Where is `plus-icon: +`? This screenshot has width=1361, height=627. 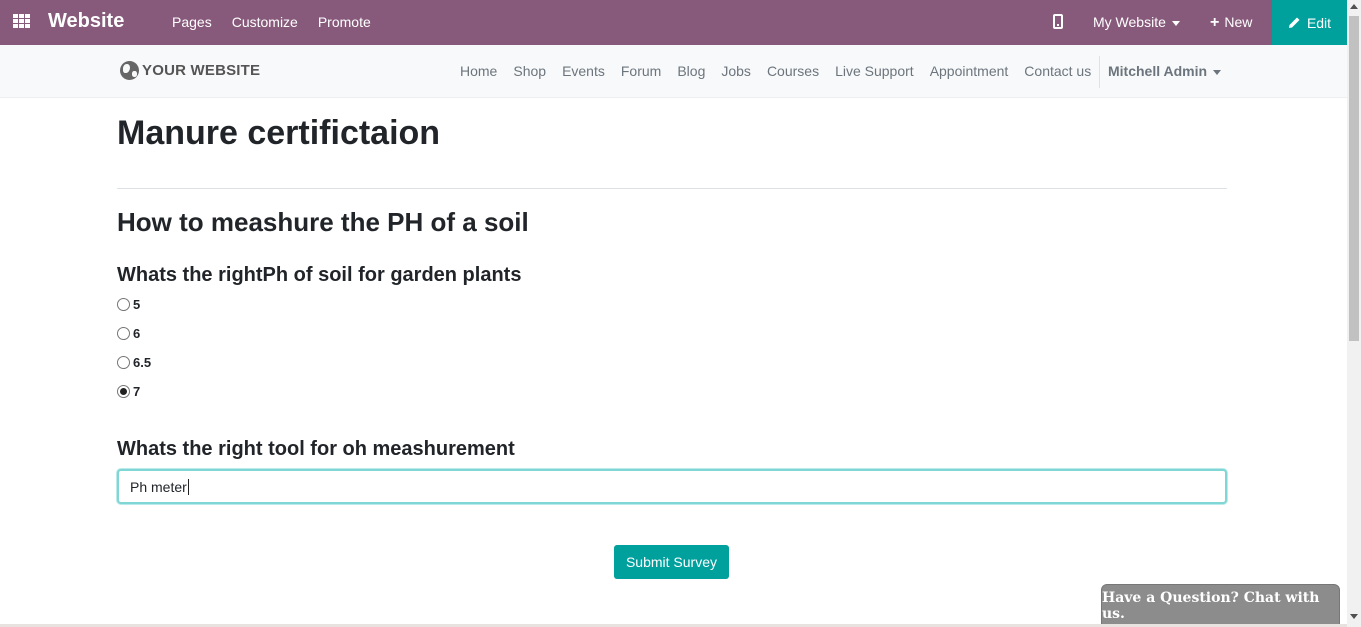
plus-icon: + is located at coordinates (1215, 22).